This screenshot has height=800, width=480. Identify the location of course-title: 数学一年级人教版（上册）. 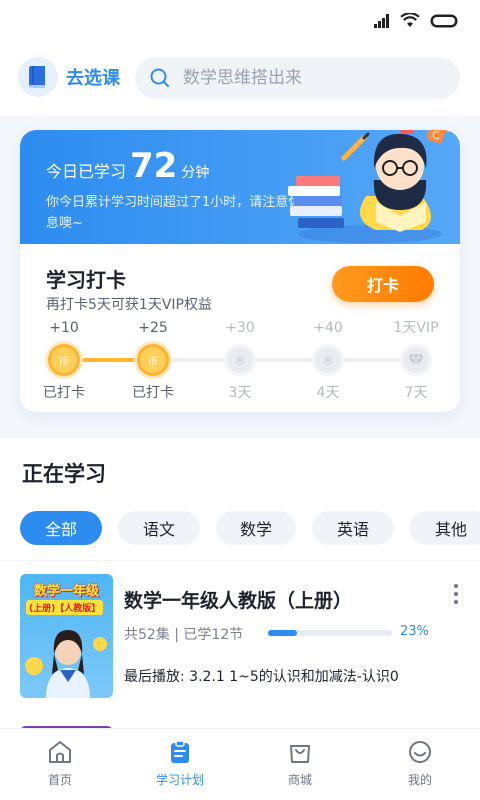
(238, 601).